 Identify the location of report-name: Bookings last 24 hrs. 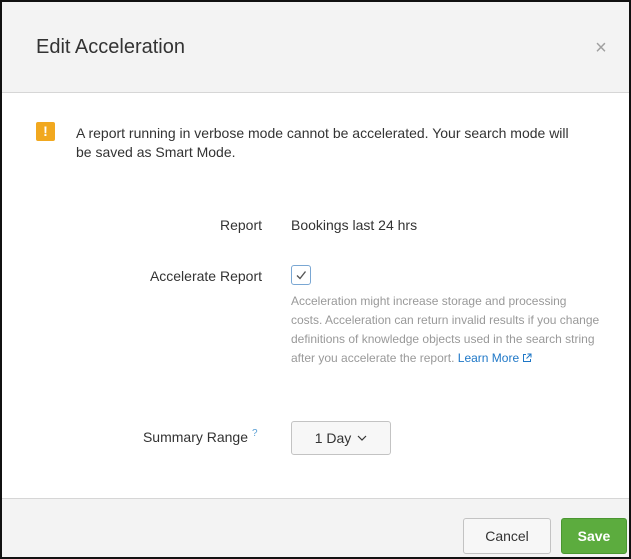
(354, 225).